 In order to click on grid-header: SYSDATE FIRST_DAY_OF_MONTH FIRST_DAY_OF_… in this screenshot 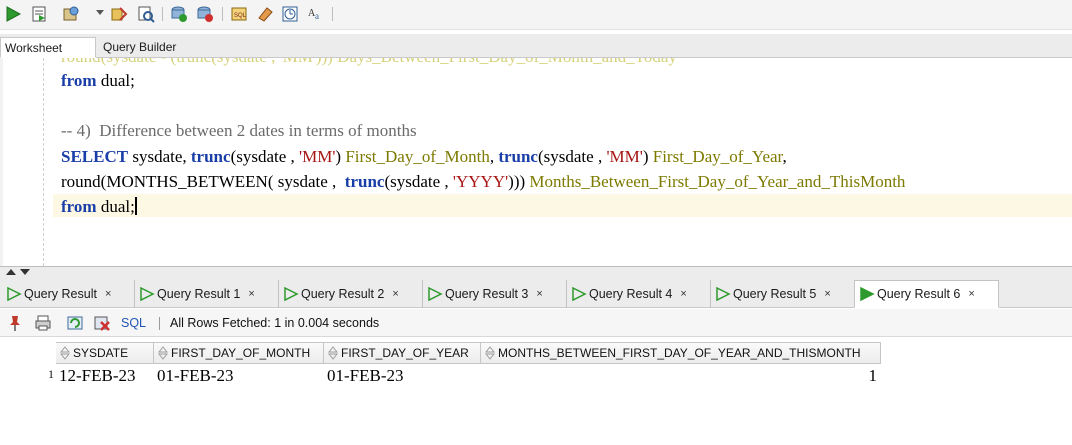, I will do `click(536, 353)`.